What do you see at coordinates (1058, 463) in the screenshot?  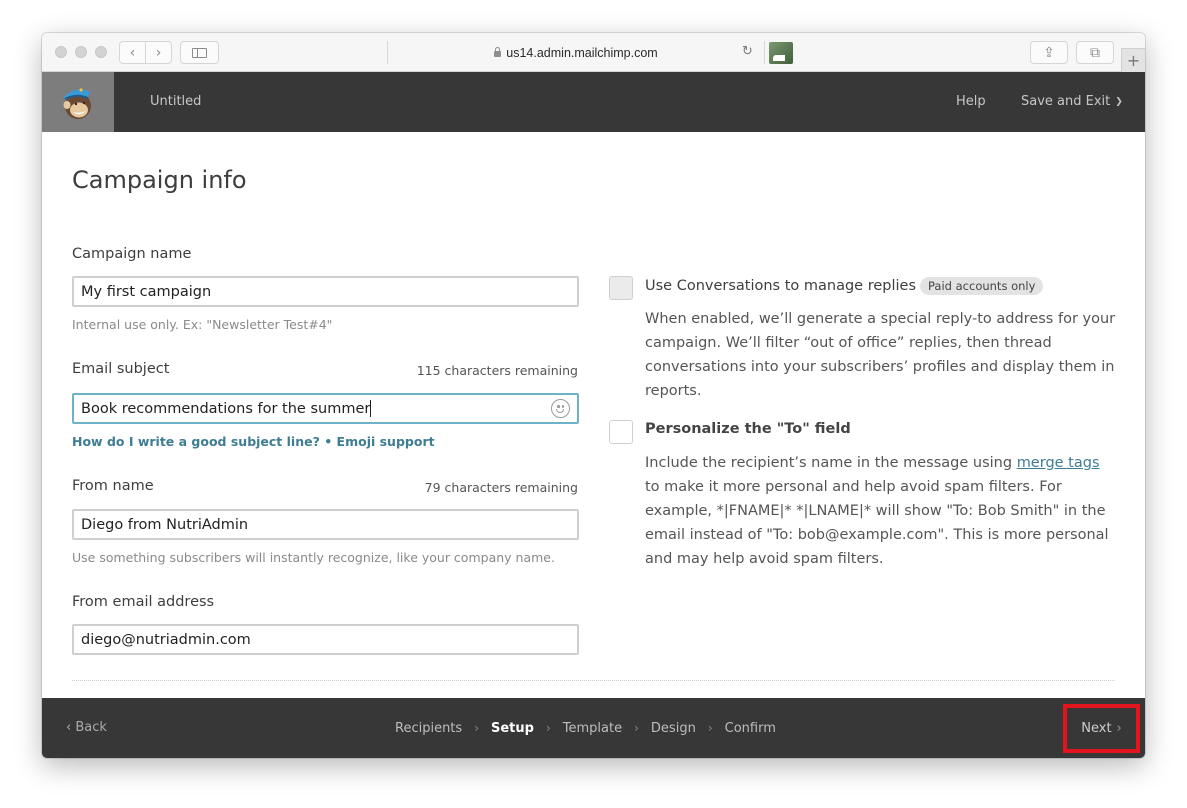 I see `merge-tags-link: merge tags` at bounding box center [1058, 463].